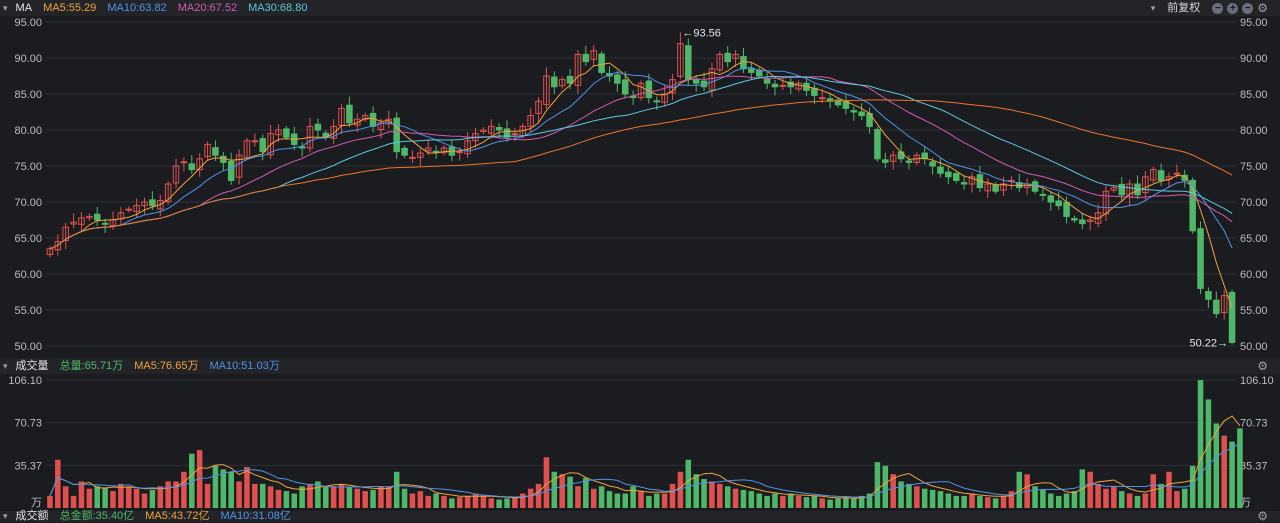 Image resolution: width=1280 pixels, height=523 pixels. Describe the element at coordinates (28, 466) in the screenshot. I see `volume-ytick-left: 35.37` at that location.